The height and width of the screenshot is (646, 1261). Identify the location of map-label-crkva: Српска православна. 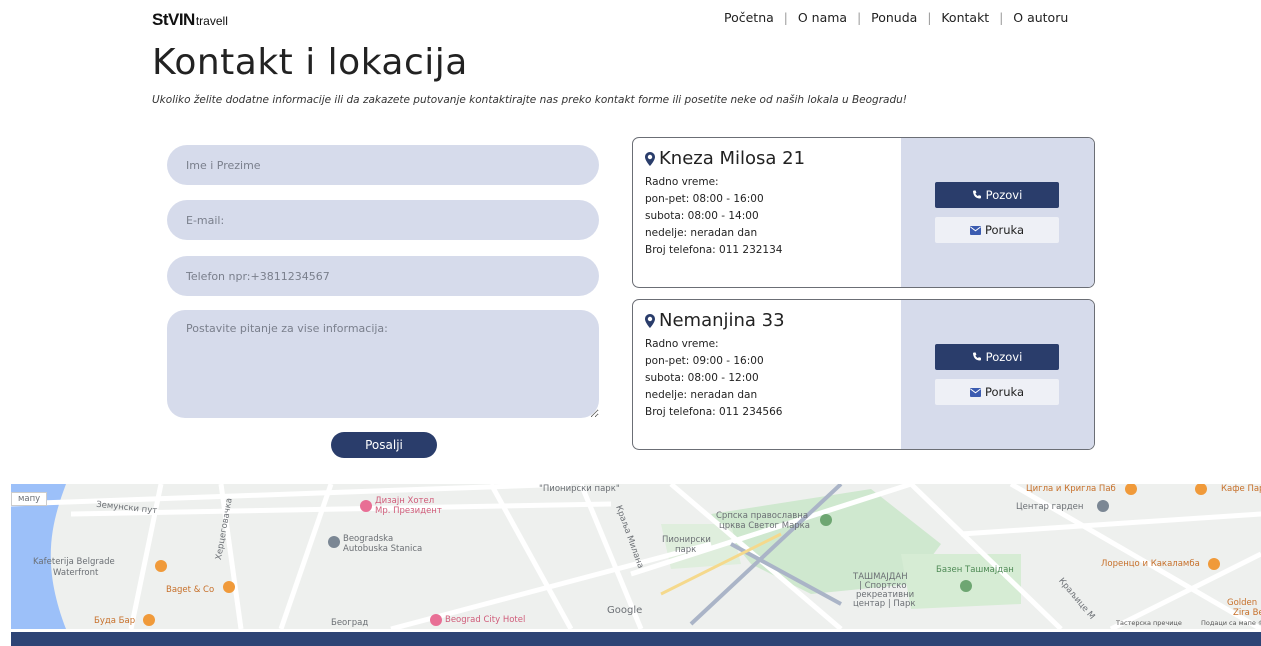
(762, 516).